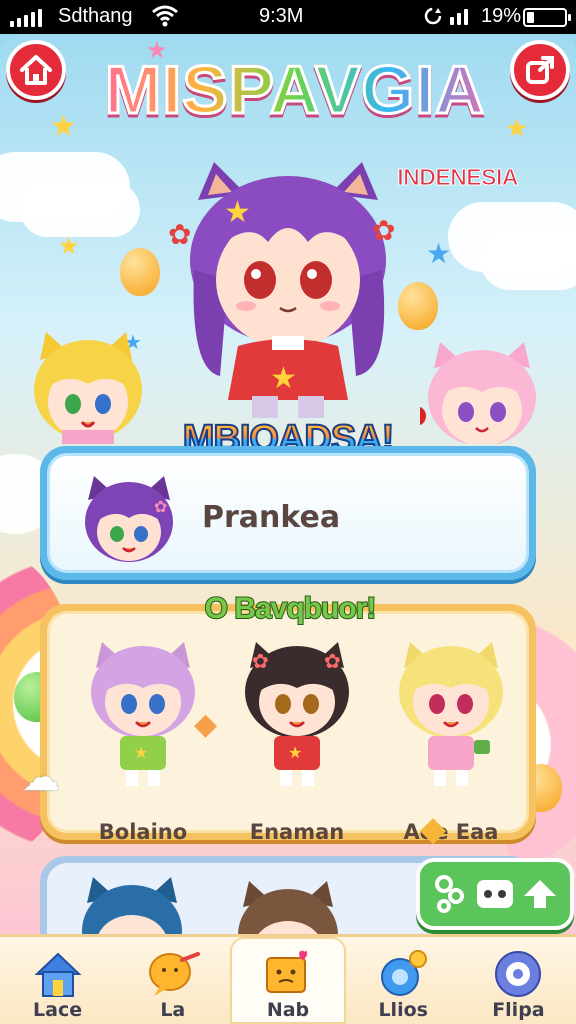 This screenshot has height=1024, width=576. I want to click on friend-name: Bolaino, so click(143, 832).